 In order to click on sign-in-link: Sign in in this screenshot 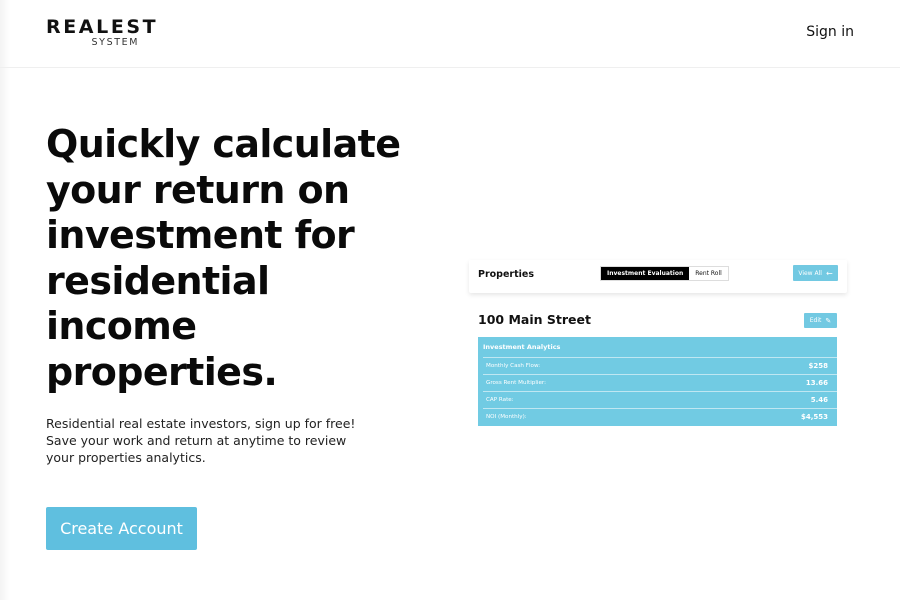, I will do `click(830, 32)`.